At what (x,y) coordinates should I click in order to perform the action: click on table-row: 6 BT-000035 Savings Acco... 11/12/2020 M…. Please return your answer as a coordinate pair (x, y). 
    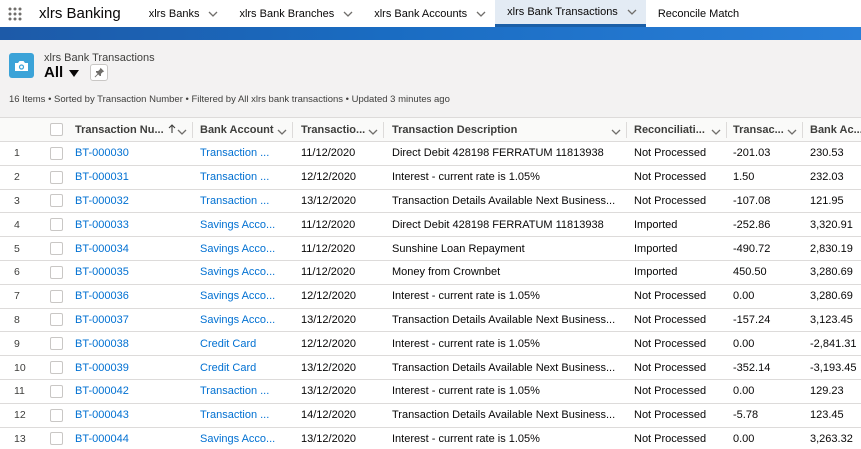
    Looking at the image, I should click on (430, 273).